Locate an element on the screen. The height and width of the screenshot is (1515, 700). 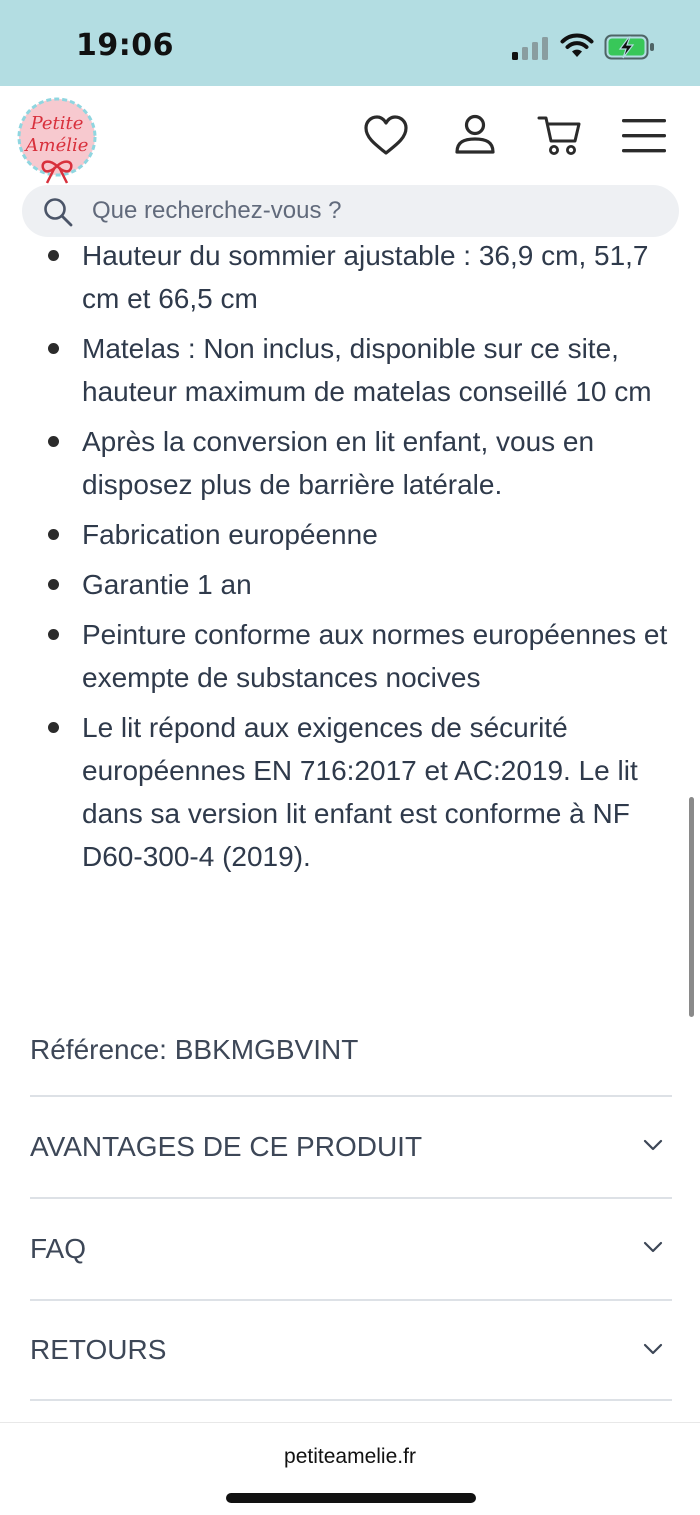
url-text: petiteamelie.fr is located at coordinates (350, 1457).